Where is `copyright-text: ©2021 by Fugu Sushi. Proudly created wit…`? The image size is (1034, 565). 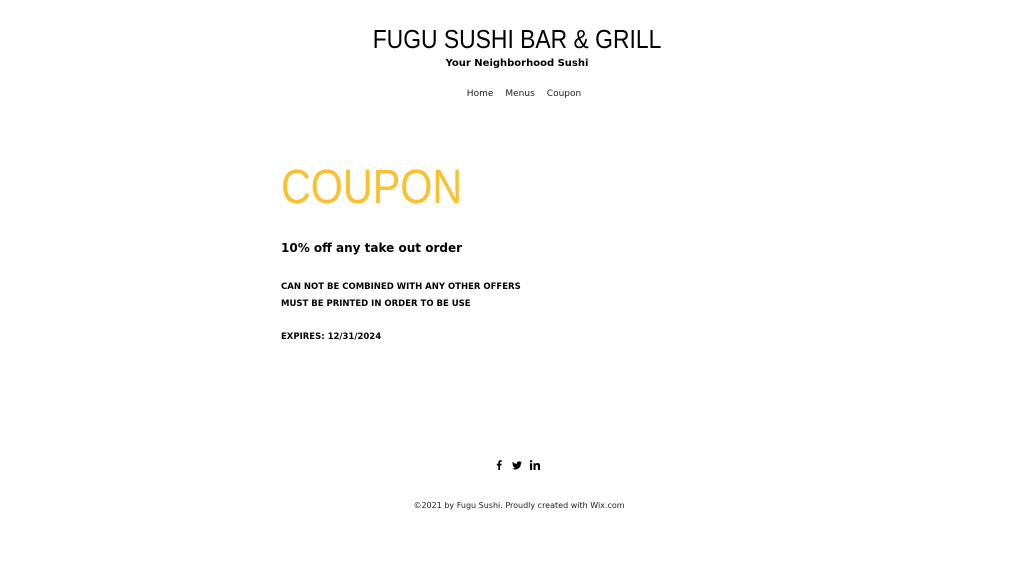
copyright-text: ©2021 by Fugu Sushi. Proudly created wit… is located at coordinates (519, 505).